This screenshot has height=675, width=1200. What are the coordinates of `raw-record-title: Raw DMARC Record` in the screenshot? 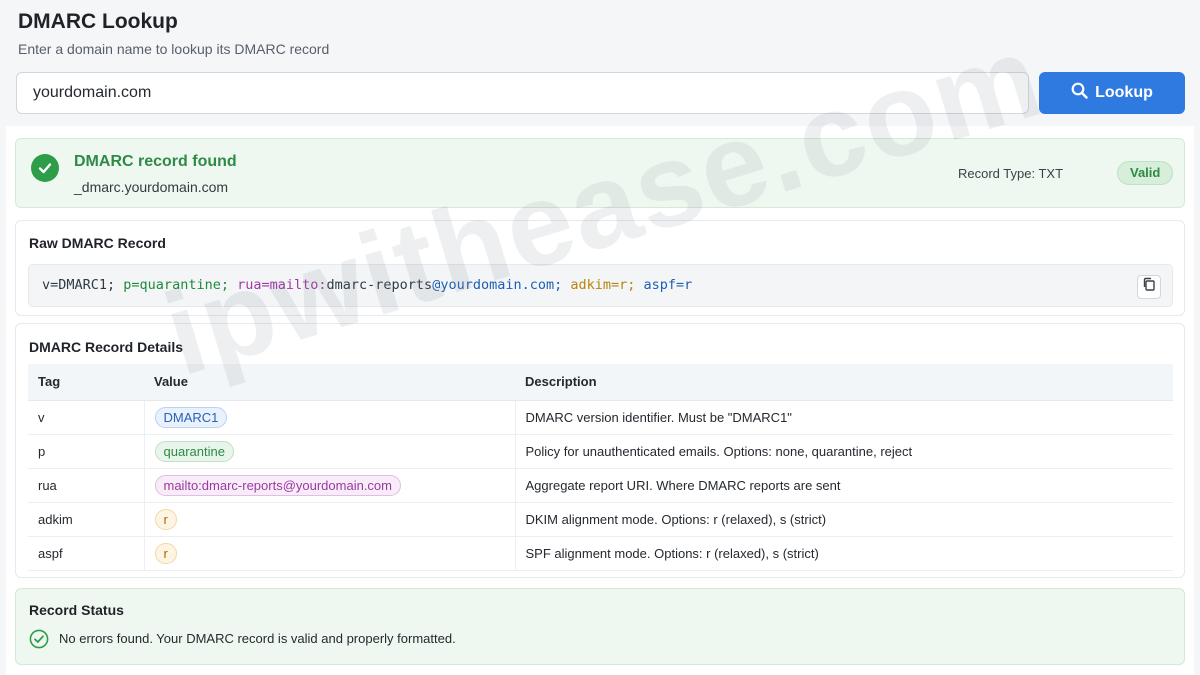 It's located at (97, 243).